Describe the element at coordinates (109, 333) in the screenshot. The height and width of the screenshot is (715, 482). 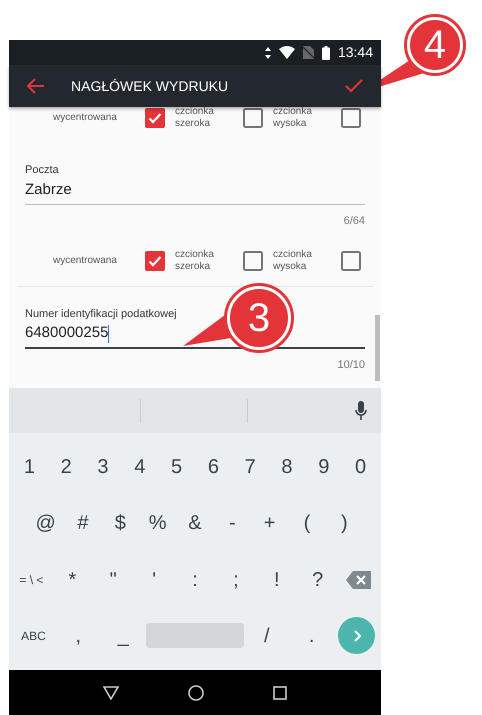
I see `text-cursor` at that location.